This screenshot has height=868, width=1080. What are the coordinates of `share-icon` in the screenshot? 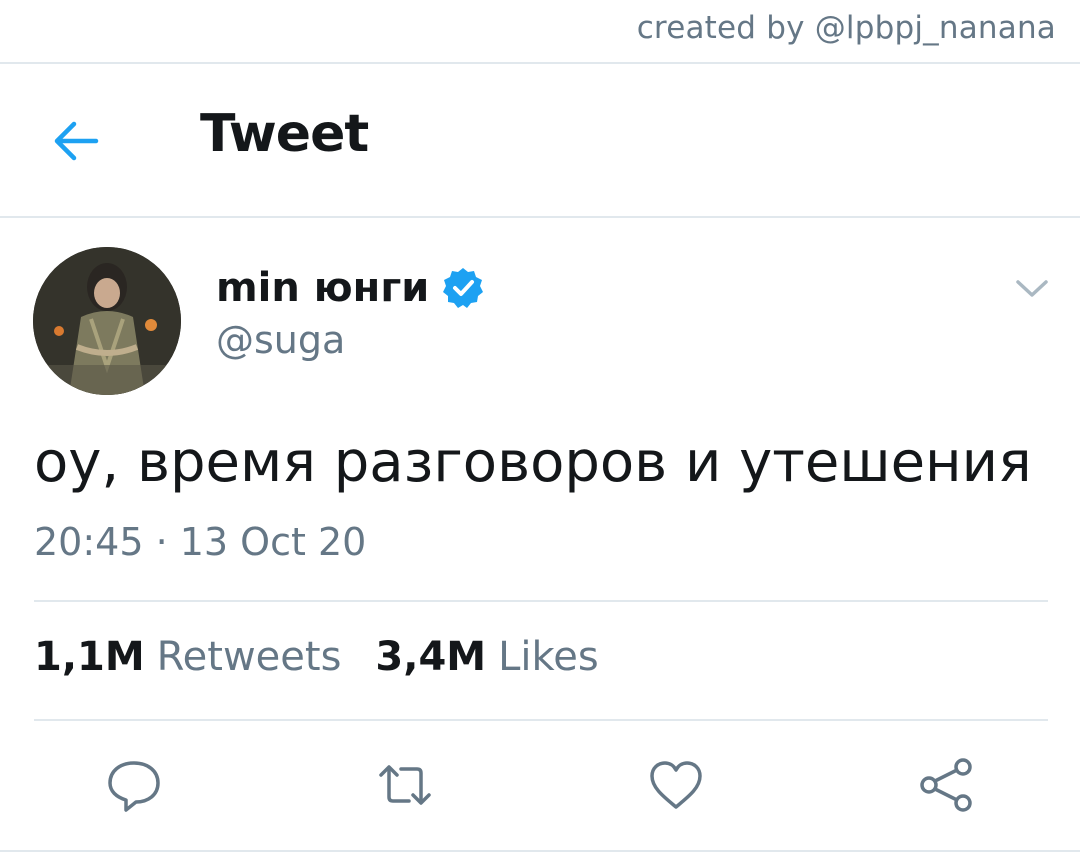 It's located at (946, 785).